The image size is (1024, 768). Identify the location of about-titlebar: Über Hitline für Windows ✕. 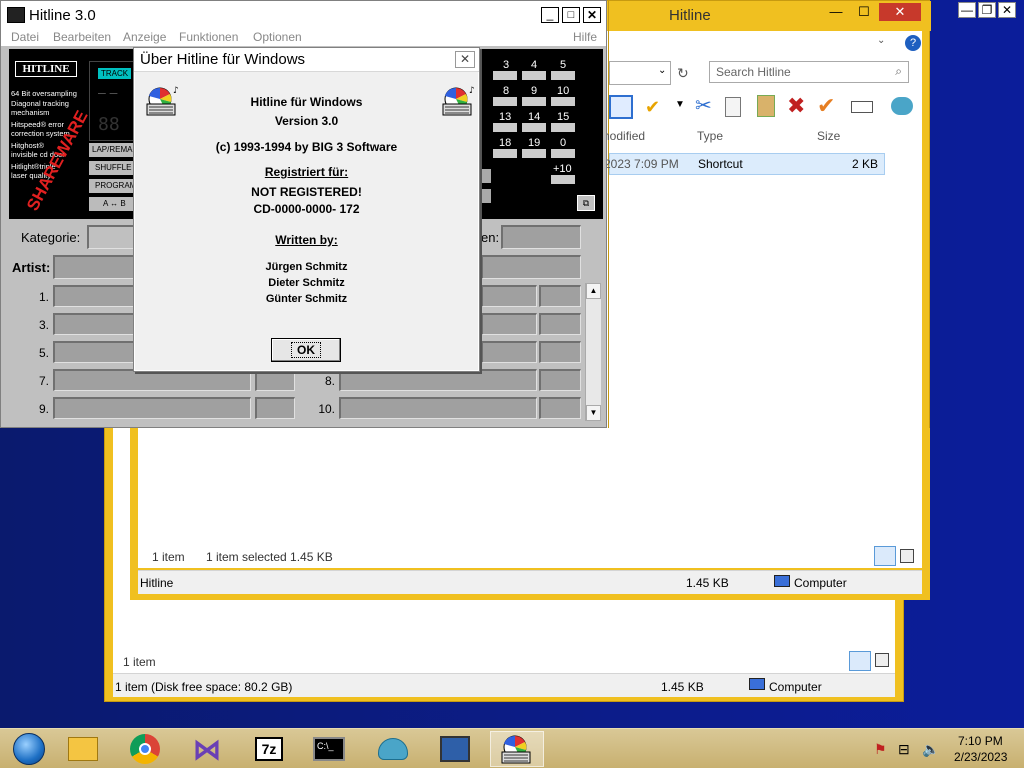
(306, 60).